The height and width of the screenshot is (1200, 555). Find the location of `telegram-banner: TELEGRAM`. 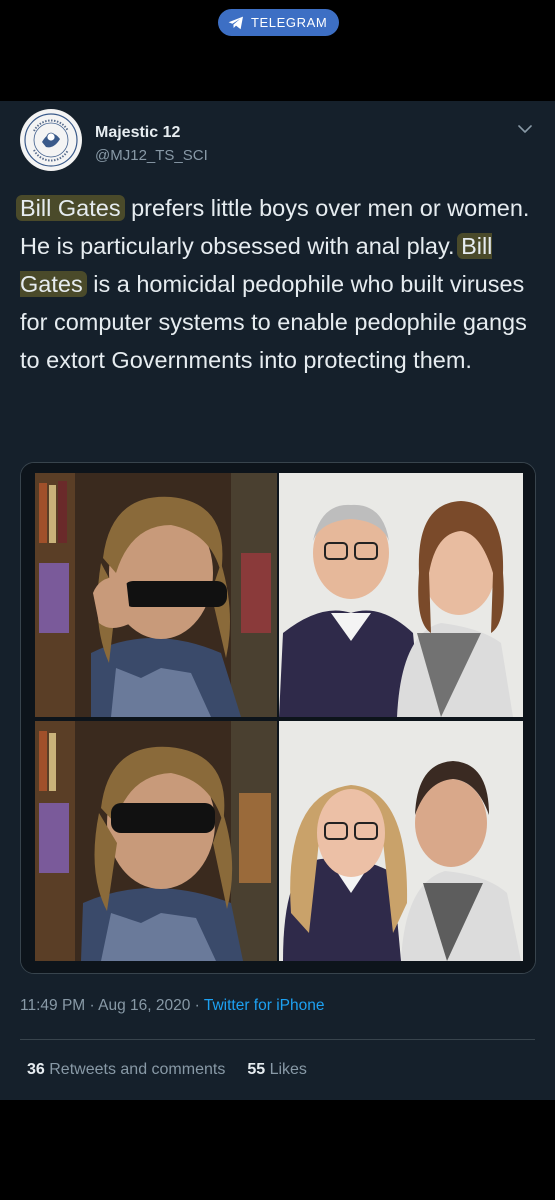

telegram-banner: TELEGRAM is located at coordinates (279, 22).